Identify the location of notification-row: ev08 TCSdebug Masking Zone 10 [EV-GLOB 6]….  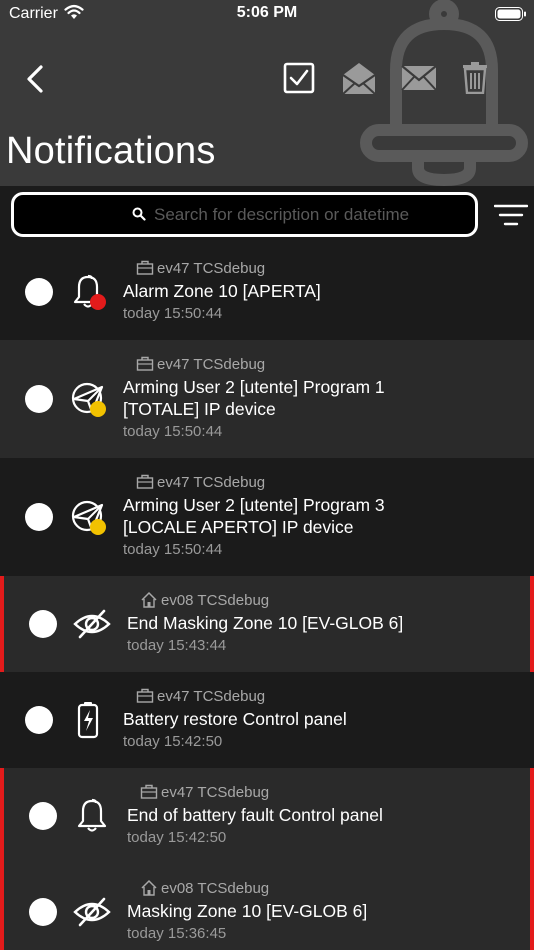
(267, 907).